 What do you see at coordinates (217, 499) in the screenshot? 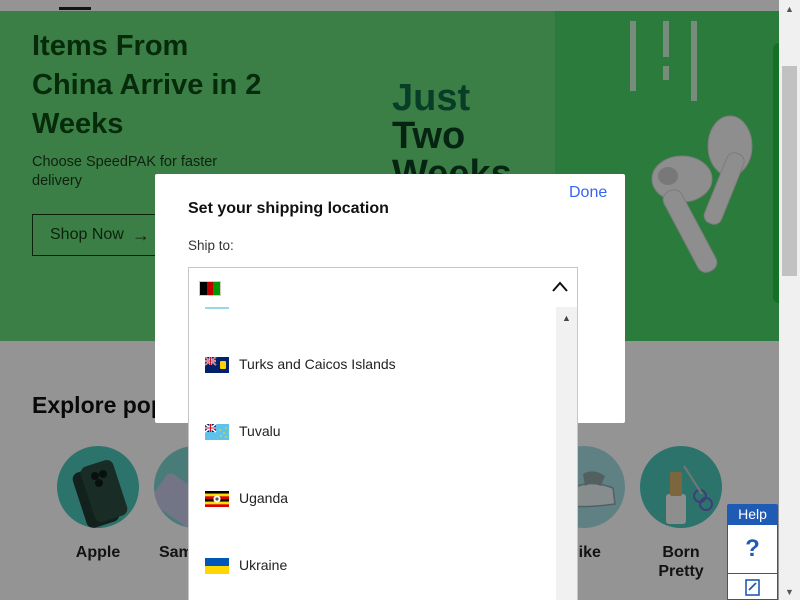
I see `flag-uganda-icon` at bounding box center [217, 499].